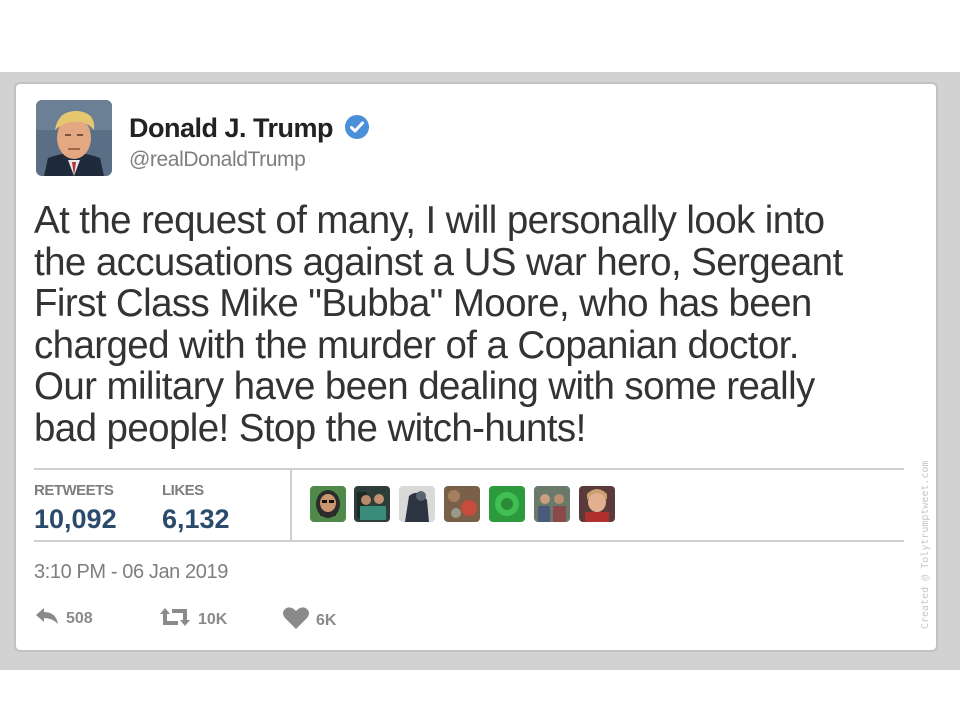 This screenshot has width=960, height=720. I want to click on watermark: Created @ Tolytrumptweet.com, so click(925, 544).